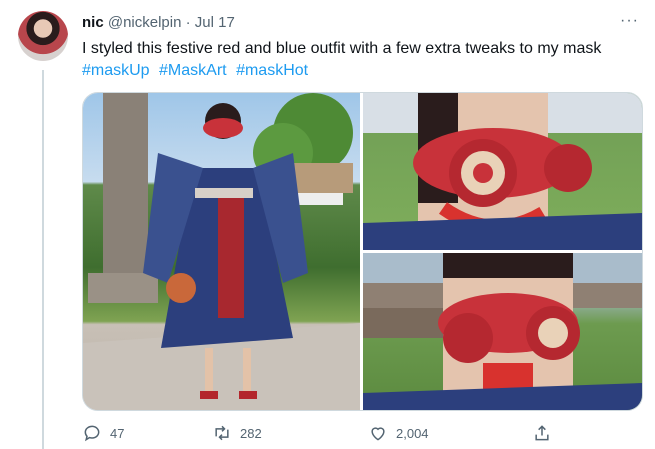 This screenshot has height=449, width=655. I want to click on avatar, so click(43, 36).